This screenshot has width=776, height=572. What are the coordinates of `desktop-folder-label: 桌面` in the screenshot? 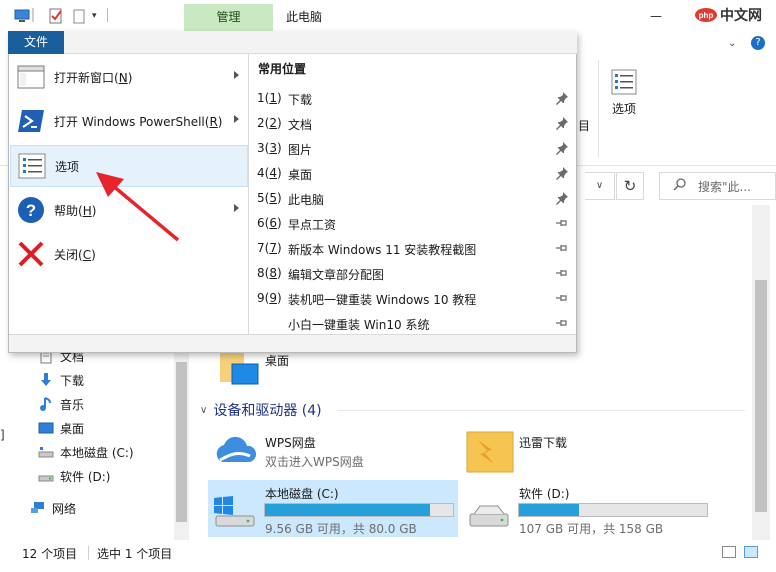 It's located at (277, 360).